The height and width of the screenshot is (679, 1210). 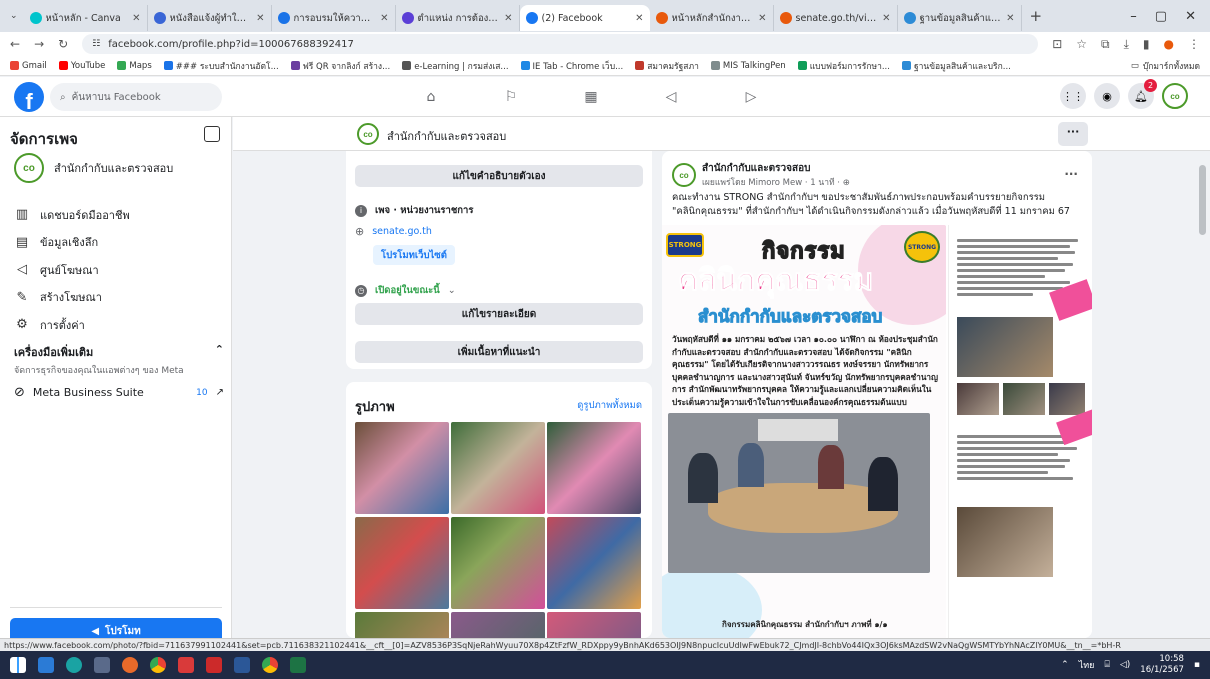 What do you see at coordinates (134, 66) in the screenshot?
I see `bookmark-item: Maps` at bounding box center [134, 66].